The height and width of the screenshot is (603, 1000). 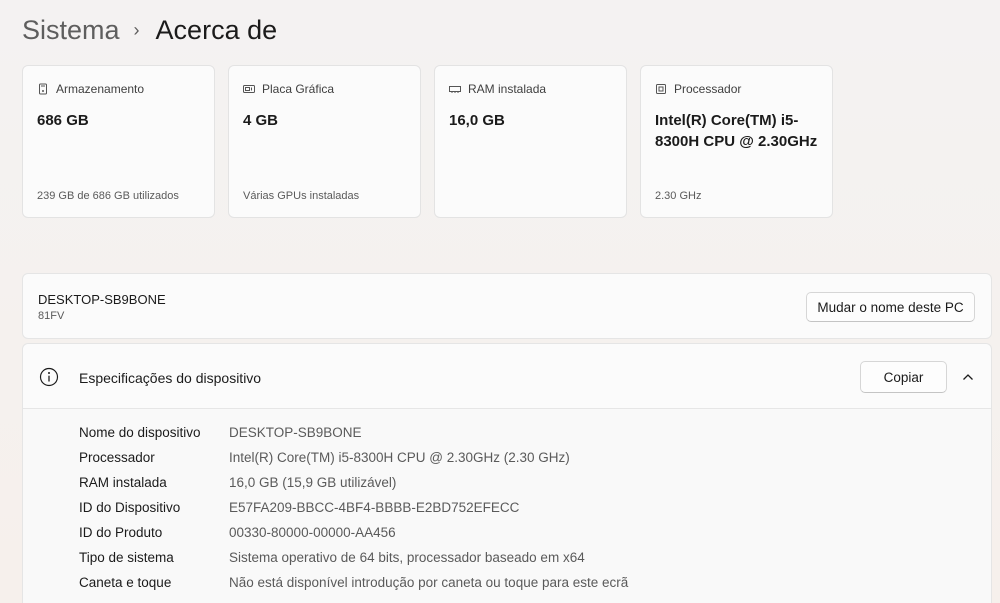 I want to click on spec-label: Caneta e toque, so click(x=125, y=582).